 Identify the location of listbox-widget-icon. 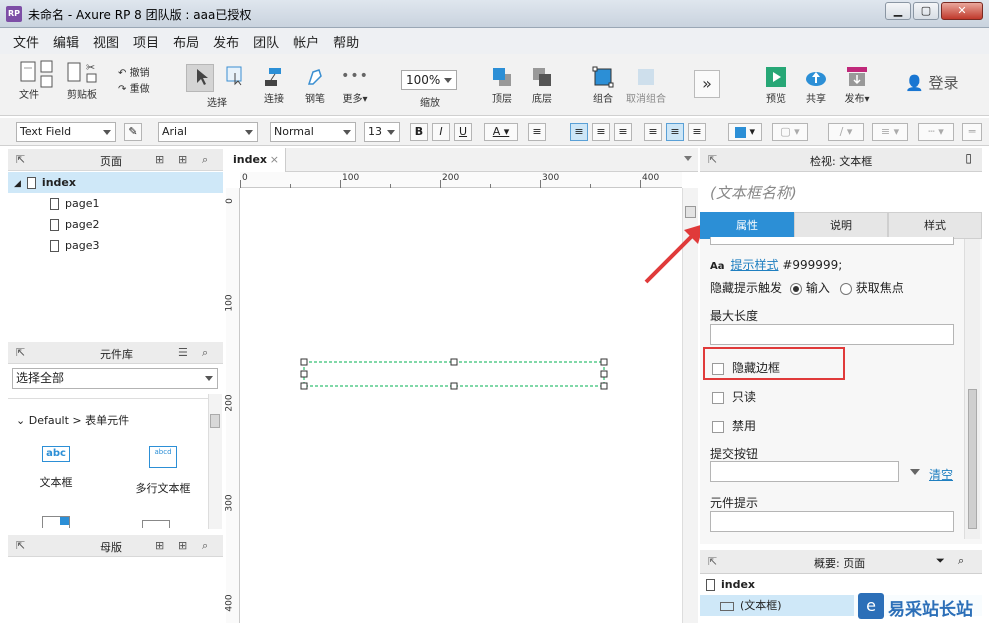
(156, 524).